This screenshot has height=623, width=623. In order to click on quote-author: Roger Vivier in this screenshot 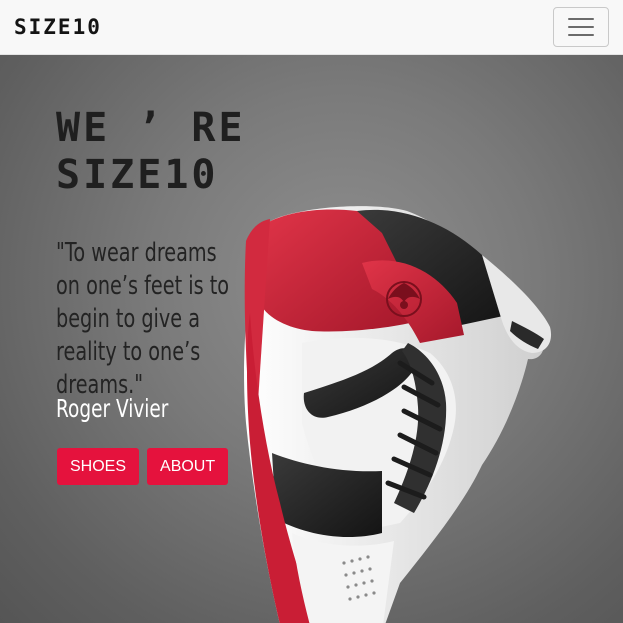, I will do `click(112, 408)`.